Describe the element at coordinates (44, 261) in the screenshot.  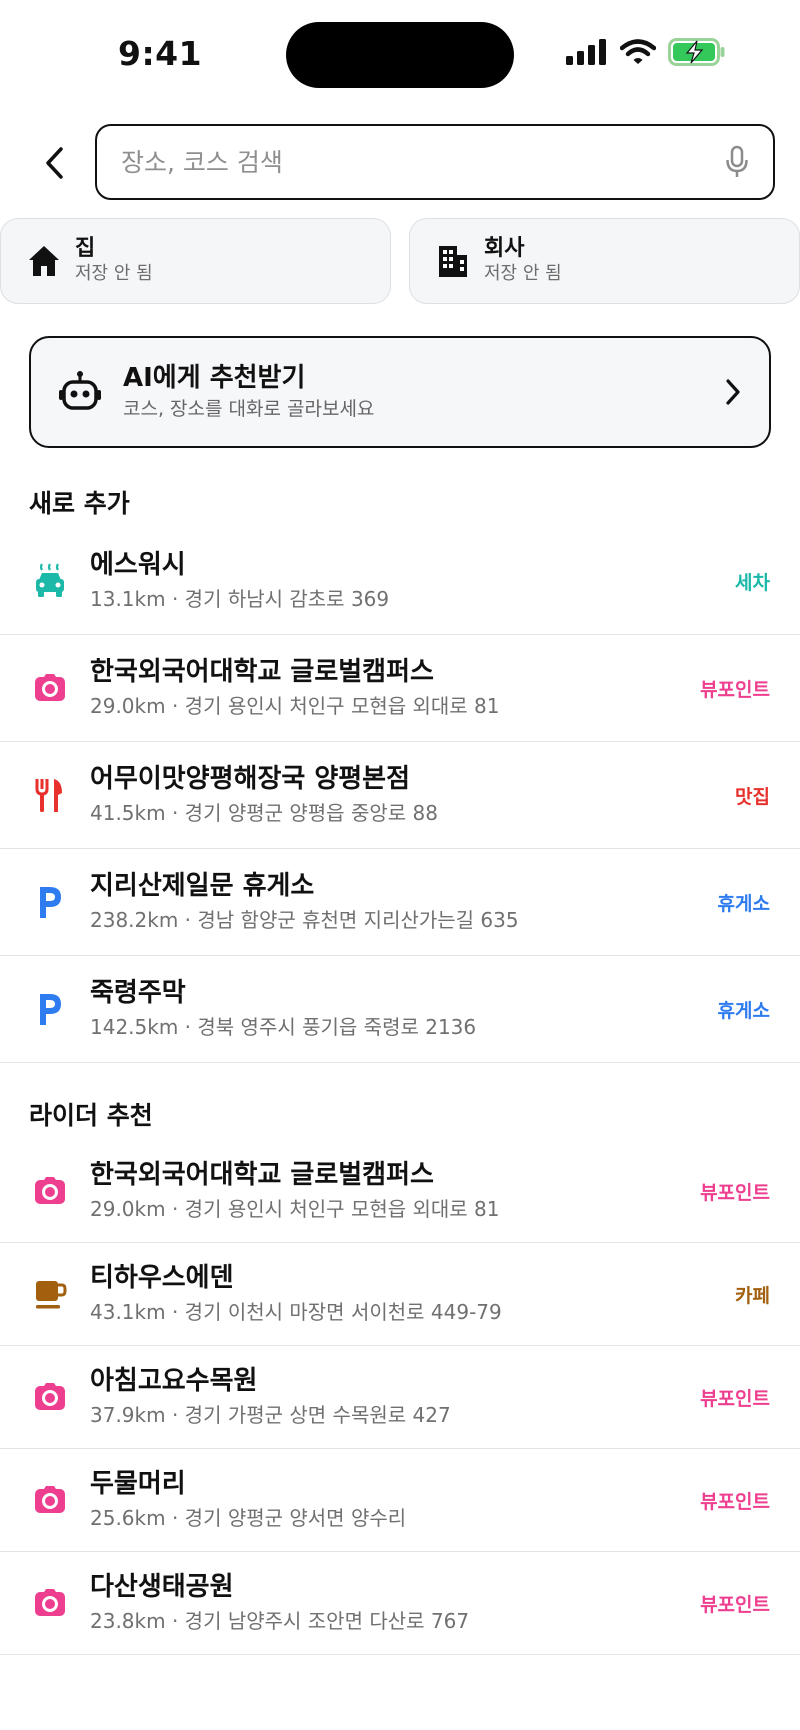
I see `home-icon` at that location.